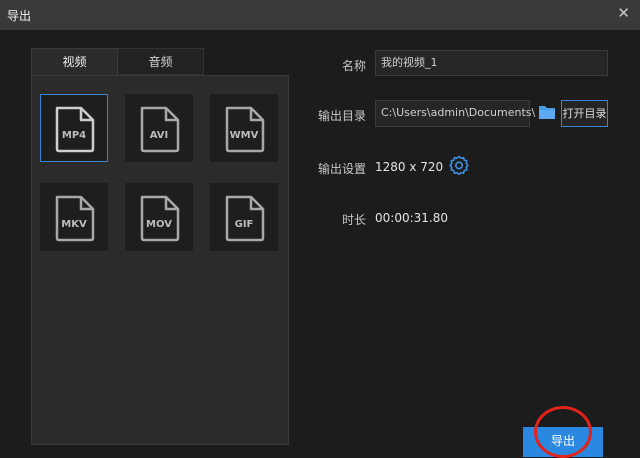  What do you see at coordinates (159, 224) in the screenshot?
I see `format-label: MOV` at bounding box center [159, 224].